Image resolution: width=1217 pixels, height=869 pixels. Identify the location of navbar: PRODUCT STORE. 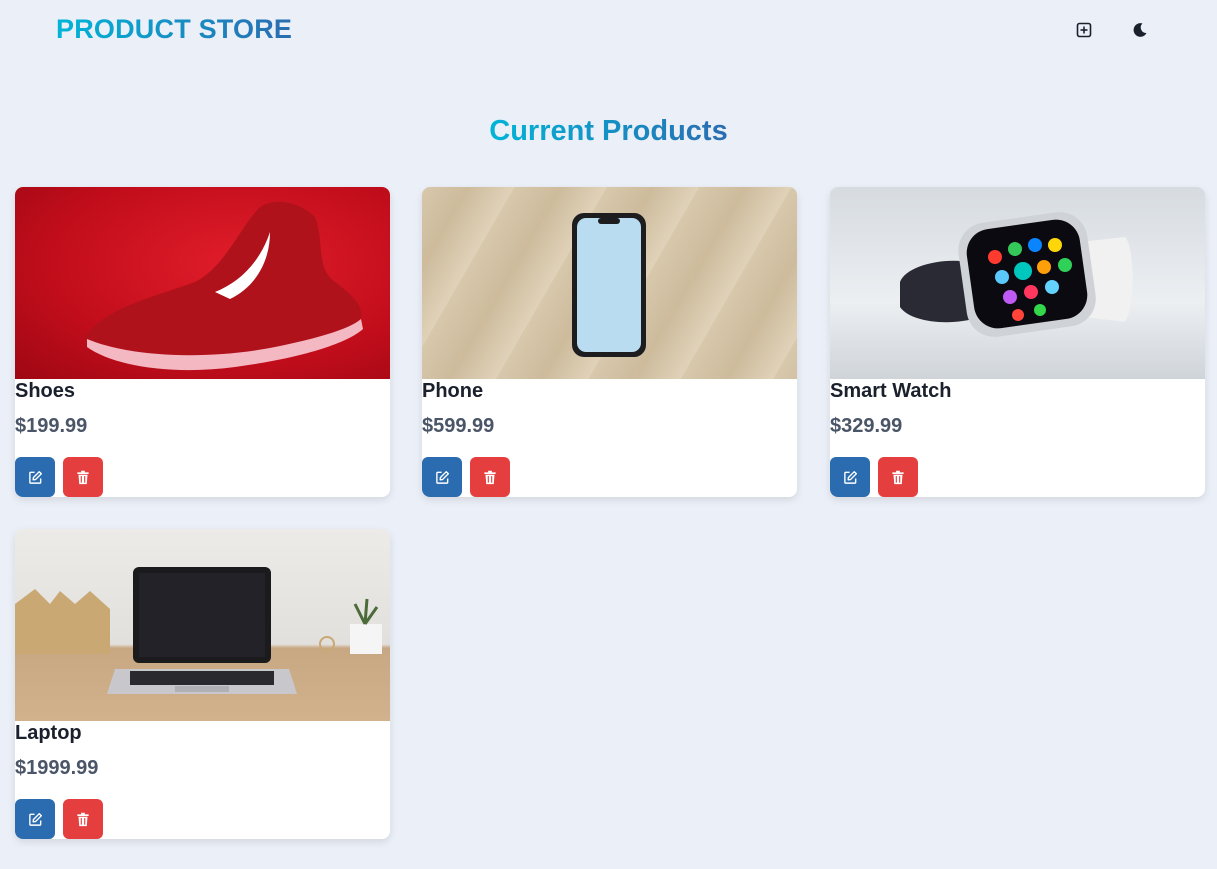
(608, 31).